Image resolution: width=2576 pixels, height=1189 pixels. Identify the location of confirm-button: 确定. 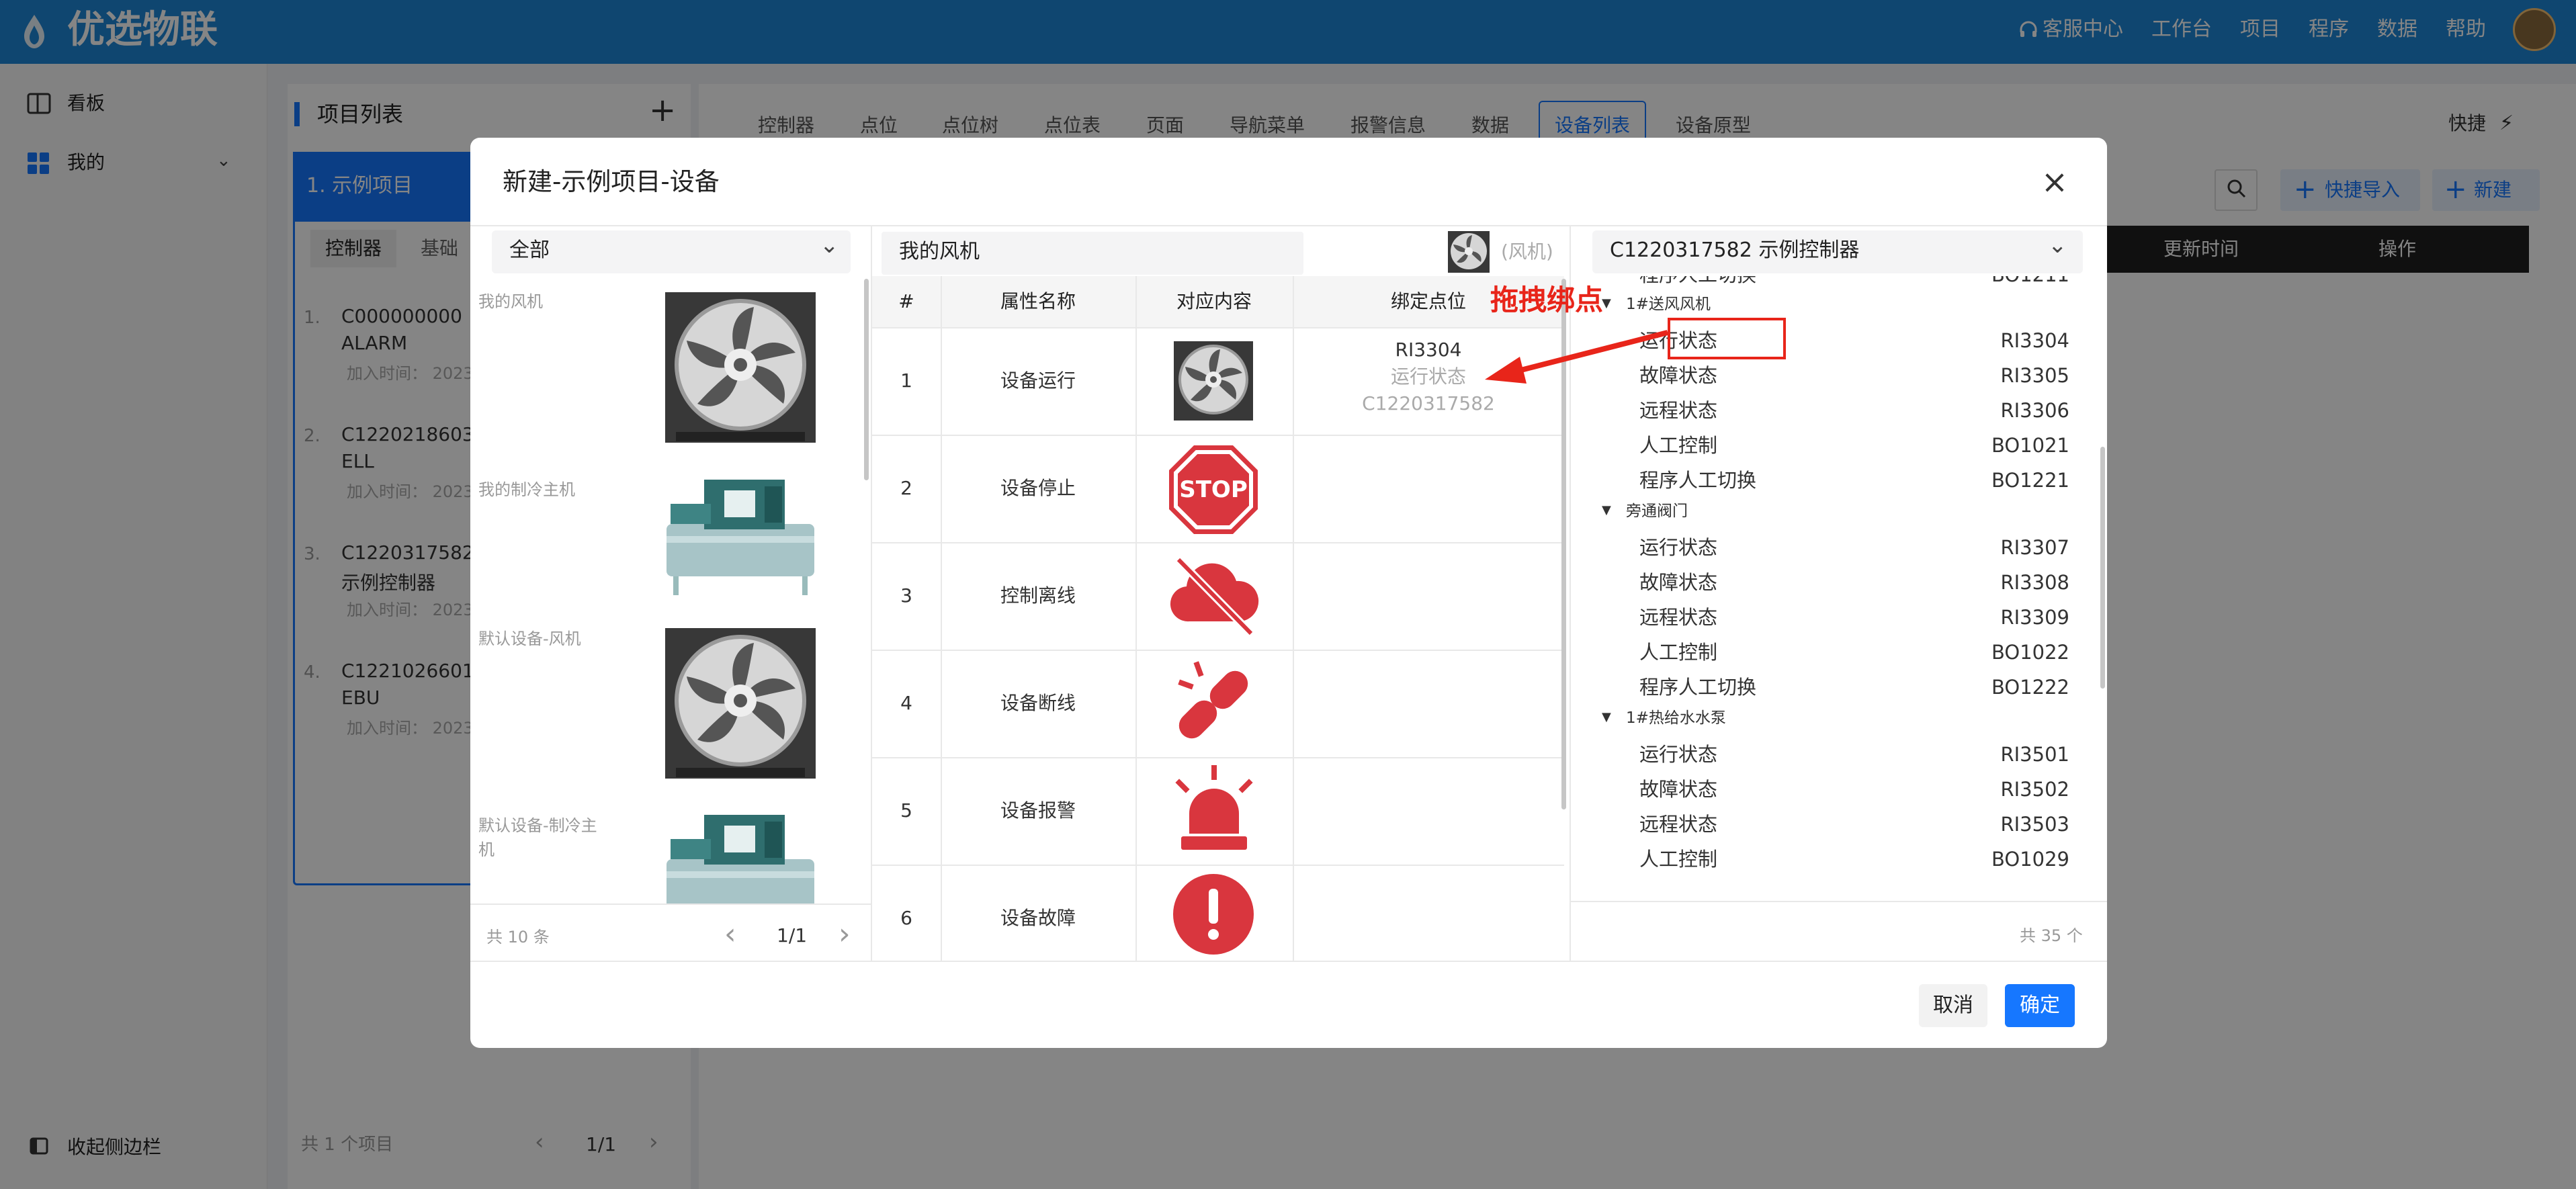
(2040, 1005).